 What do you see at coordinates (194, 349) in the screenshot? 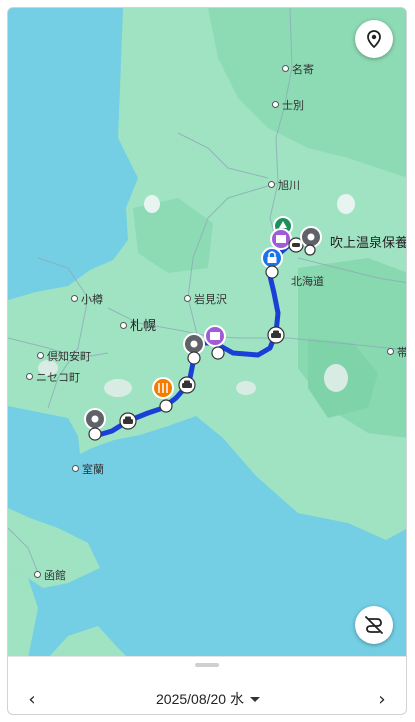
I see `stop-marker-sapporo` at bounding box center [194, 349].